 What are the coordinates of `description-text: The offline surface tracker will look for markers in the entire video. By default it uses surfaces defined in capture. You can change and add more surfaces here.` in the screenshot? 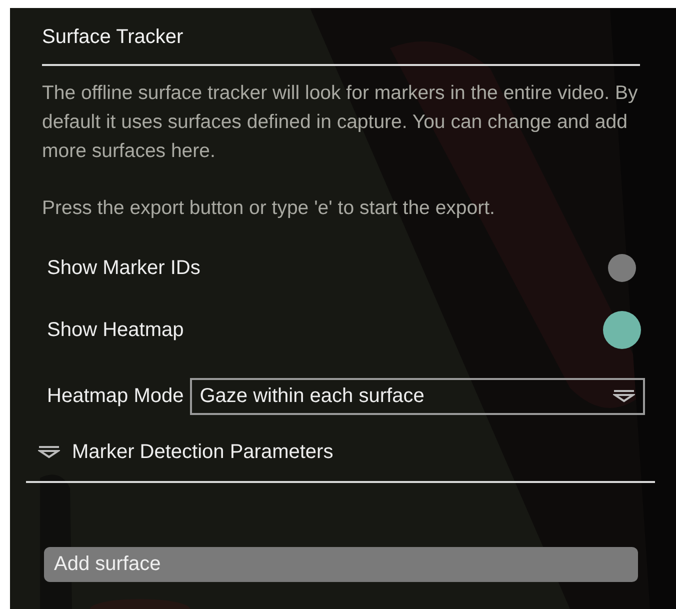 It's located at (340, 122).